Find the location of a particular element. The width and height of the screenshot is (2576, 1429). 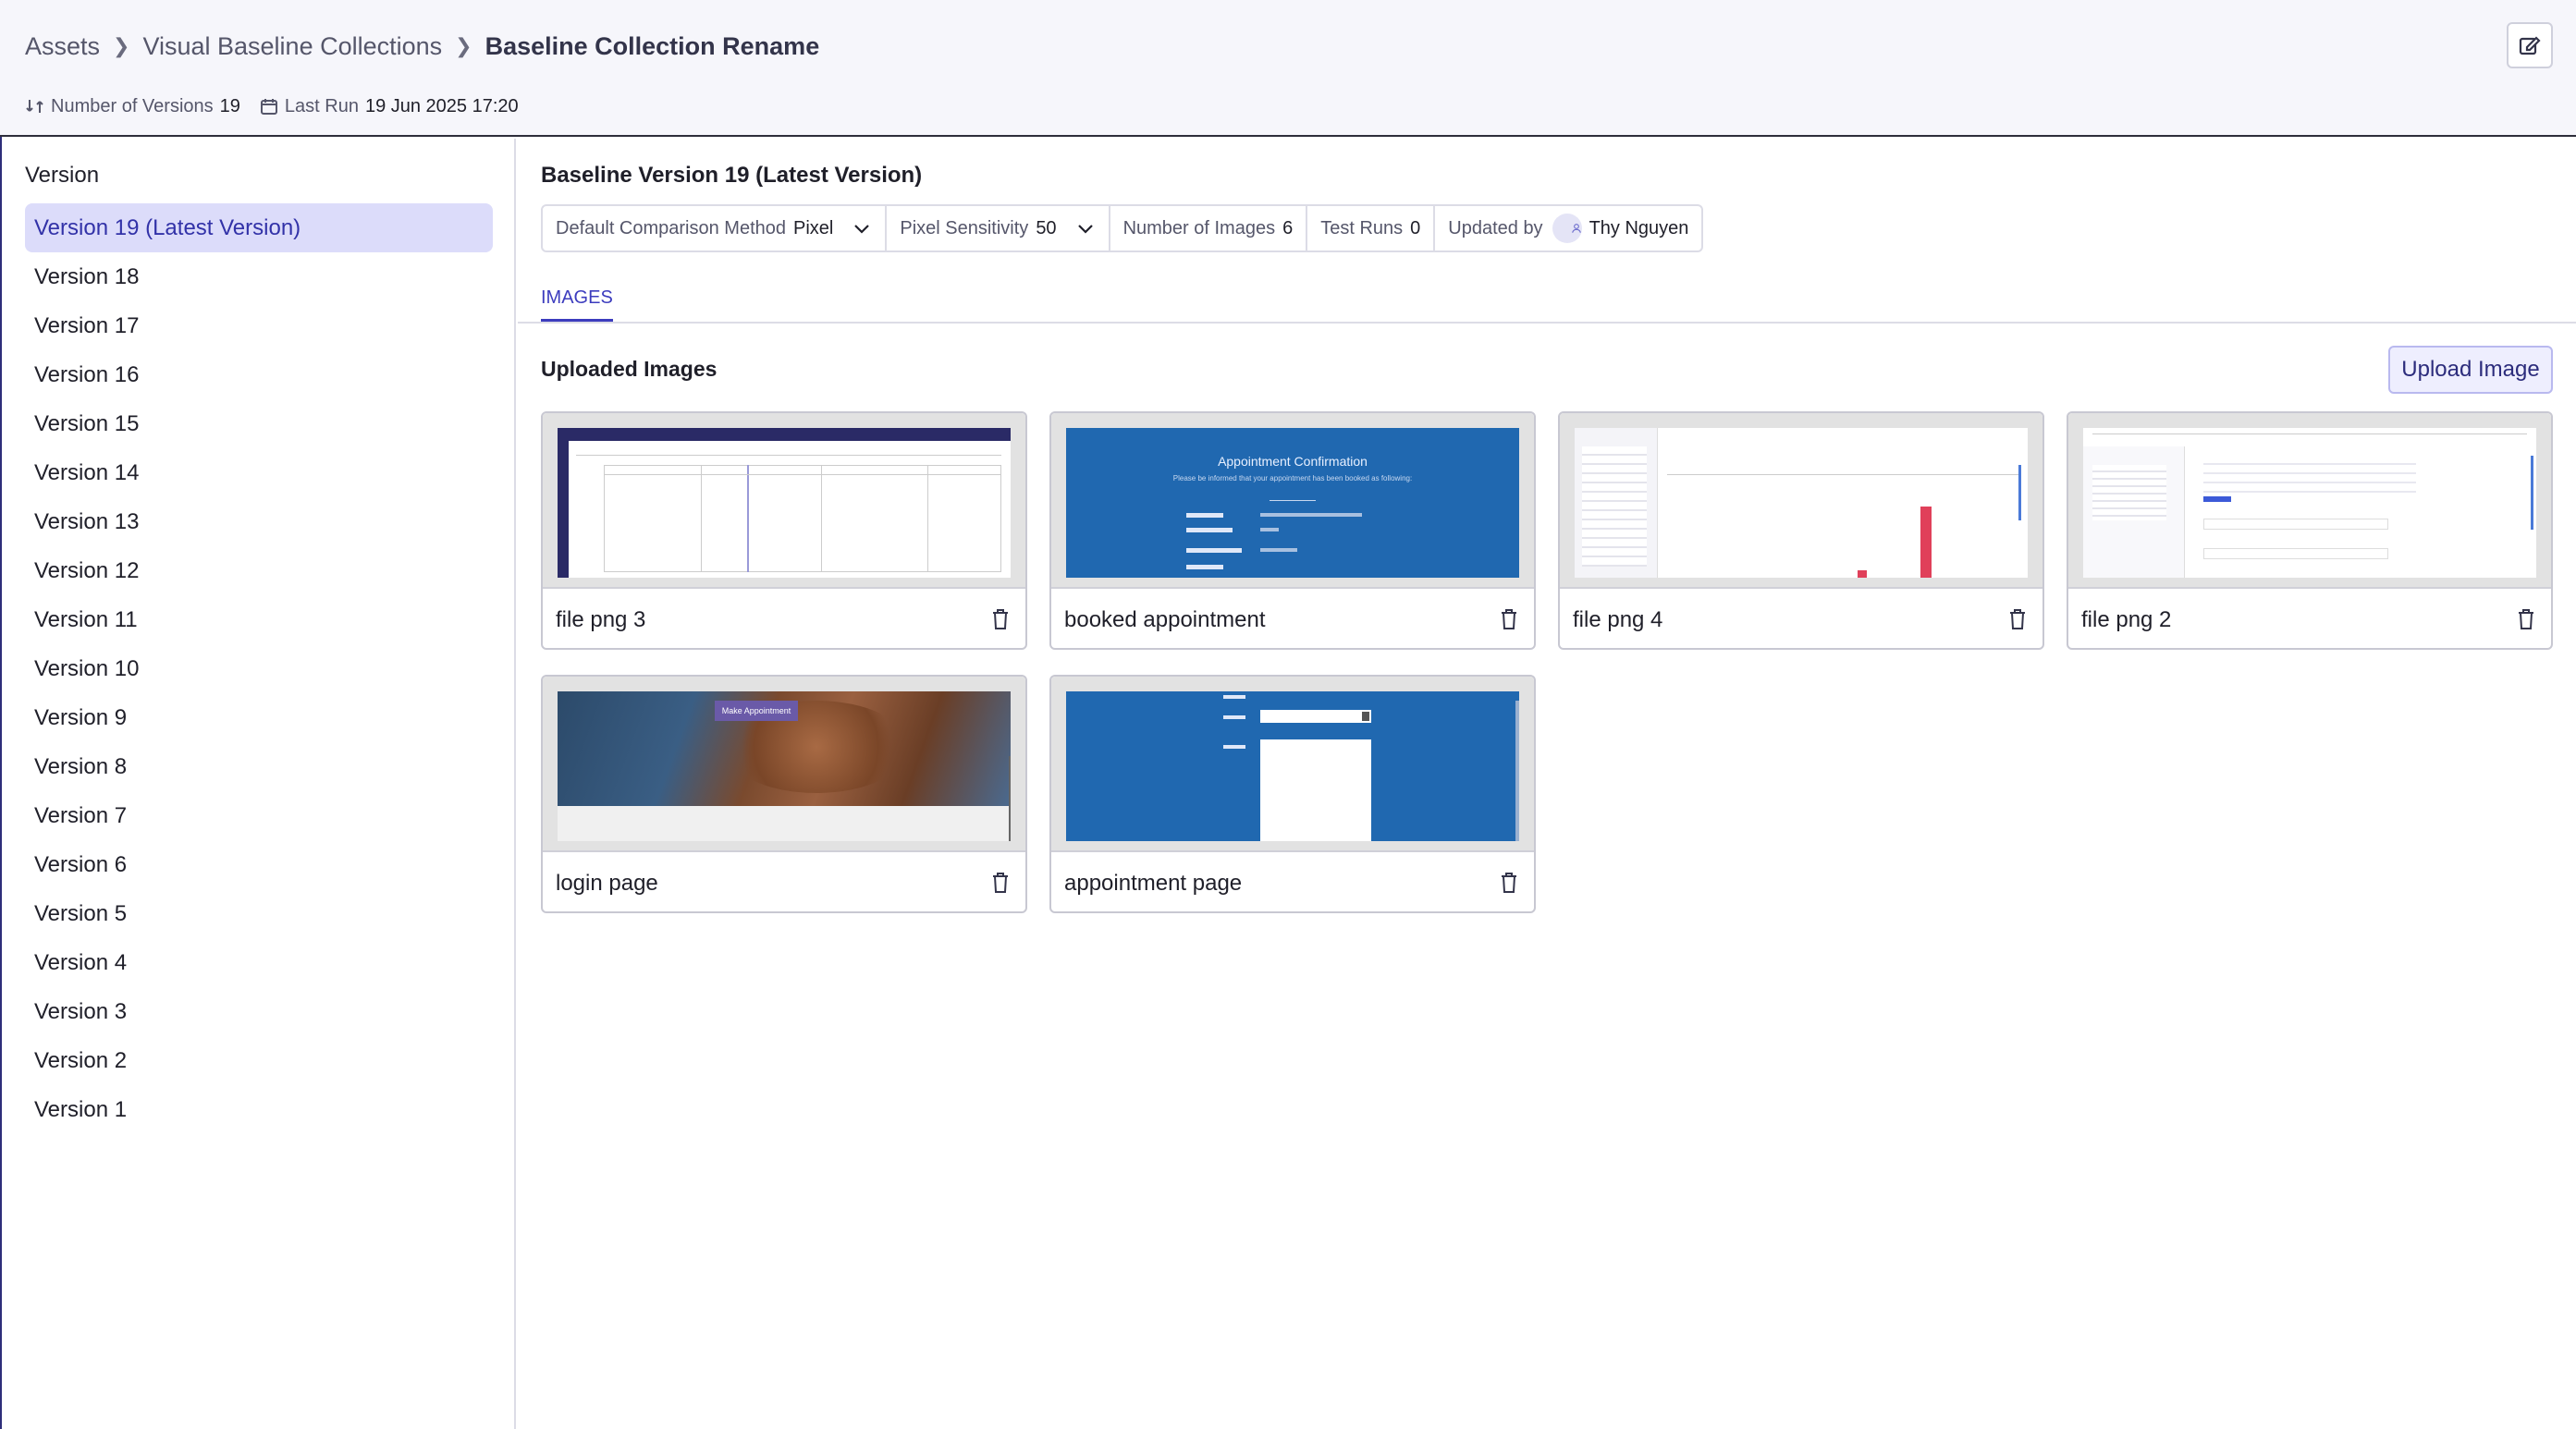

sidebar-title: Version is located at coordinates (62, 175).